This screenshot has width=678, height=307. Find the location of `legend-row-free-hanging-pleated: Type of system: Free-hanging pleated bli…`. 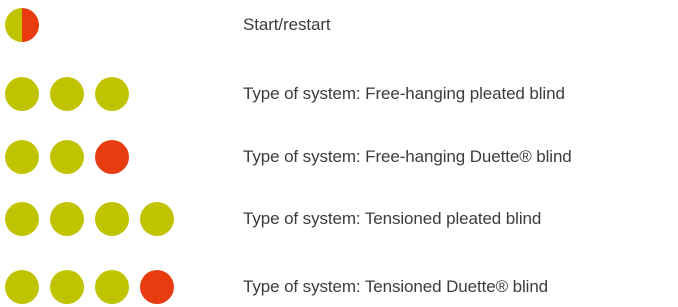

legend-row-free-hanging-pleated: Type of system: Free-hanging pleated bli… is located at coordinates (339, 93).